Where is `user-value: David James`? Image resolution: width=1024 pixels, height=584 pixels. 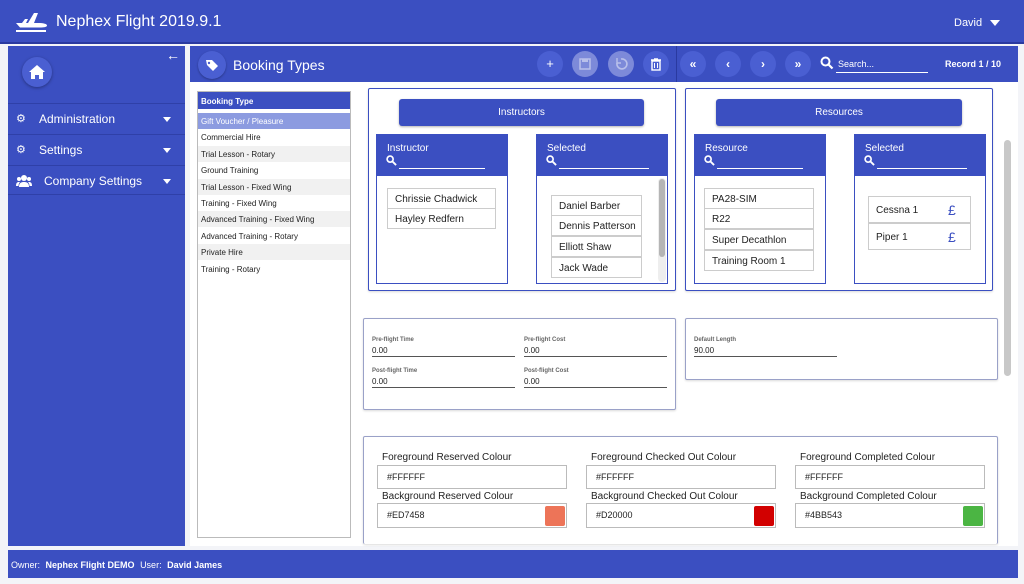
user-value: David James is located at coordinates (195, 565).